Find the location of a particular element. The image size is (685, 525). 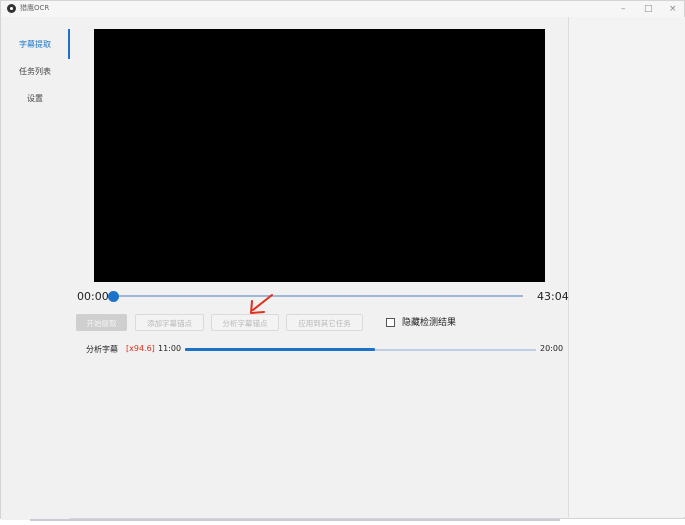

close-button: × is located at coordinates (673, 9).